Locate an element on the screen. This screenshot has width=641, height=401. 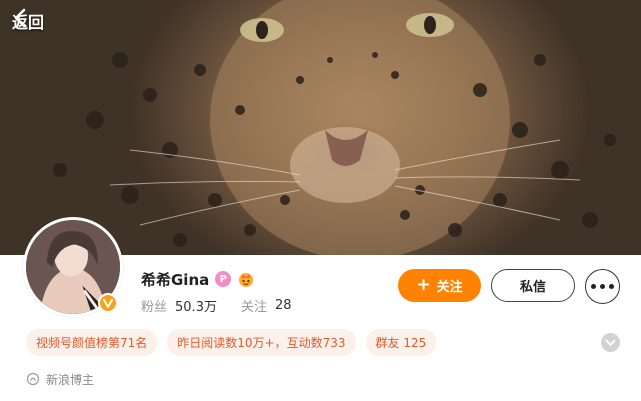
following-label: 关注 is located at coordinates (253, 307).